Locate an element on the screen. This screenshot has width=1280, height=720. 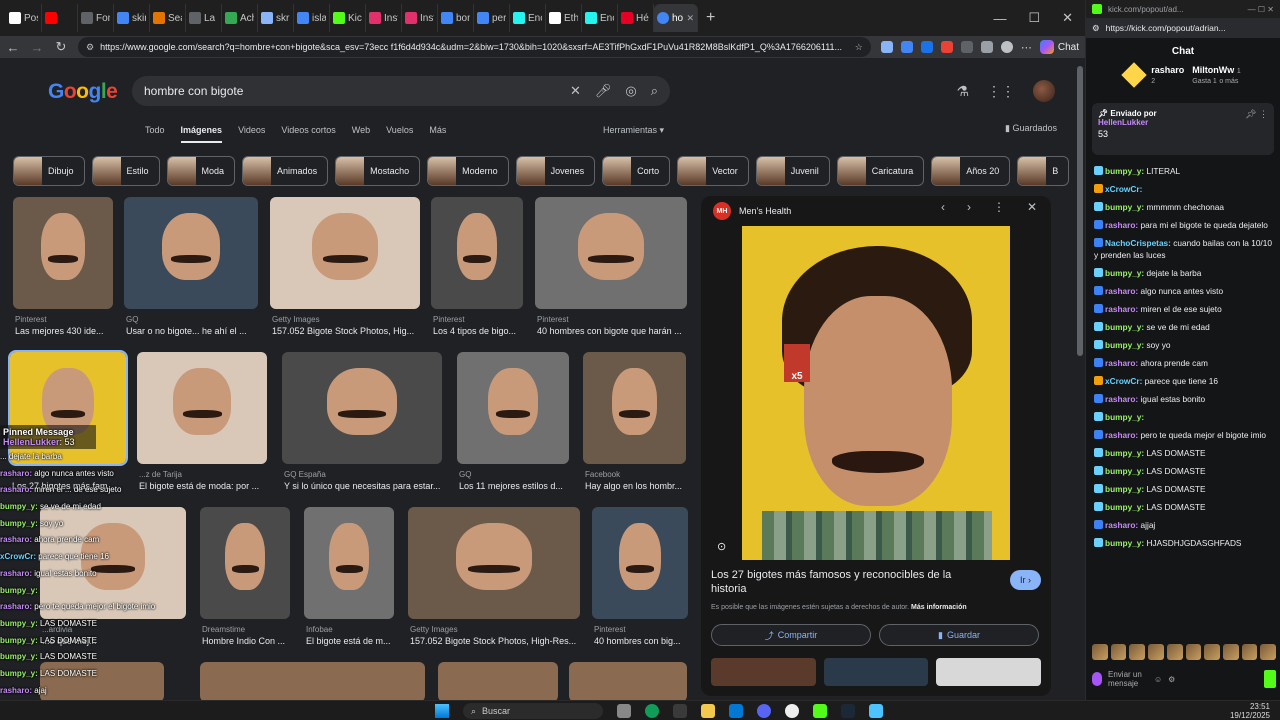
browser-tab: isla is located at coordinates (312, 18).